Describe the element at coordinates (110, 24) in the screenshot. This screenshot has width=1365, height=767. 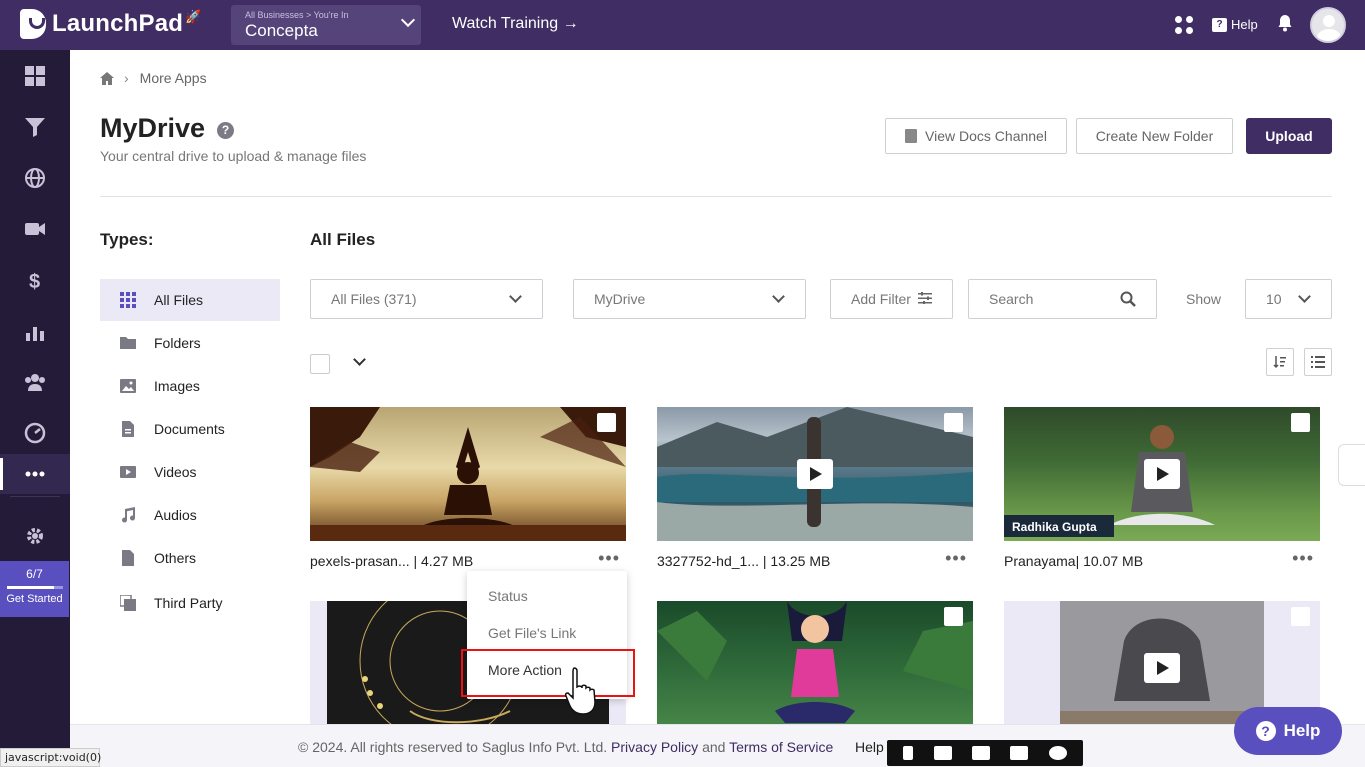
I see `launchpad-logo: LaunchPad 🚀` at that location.